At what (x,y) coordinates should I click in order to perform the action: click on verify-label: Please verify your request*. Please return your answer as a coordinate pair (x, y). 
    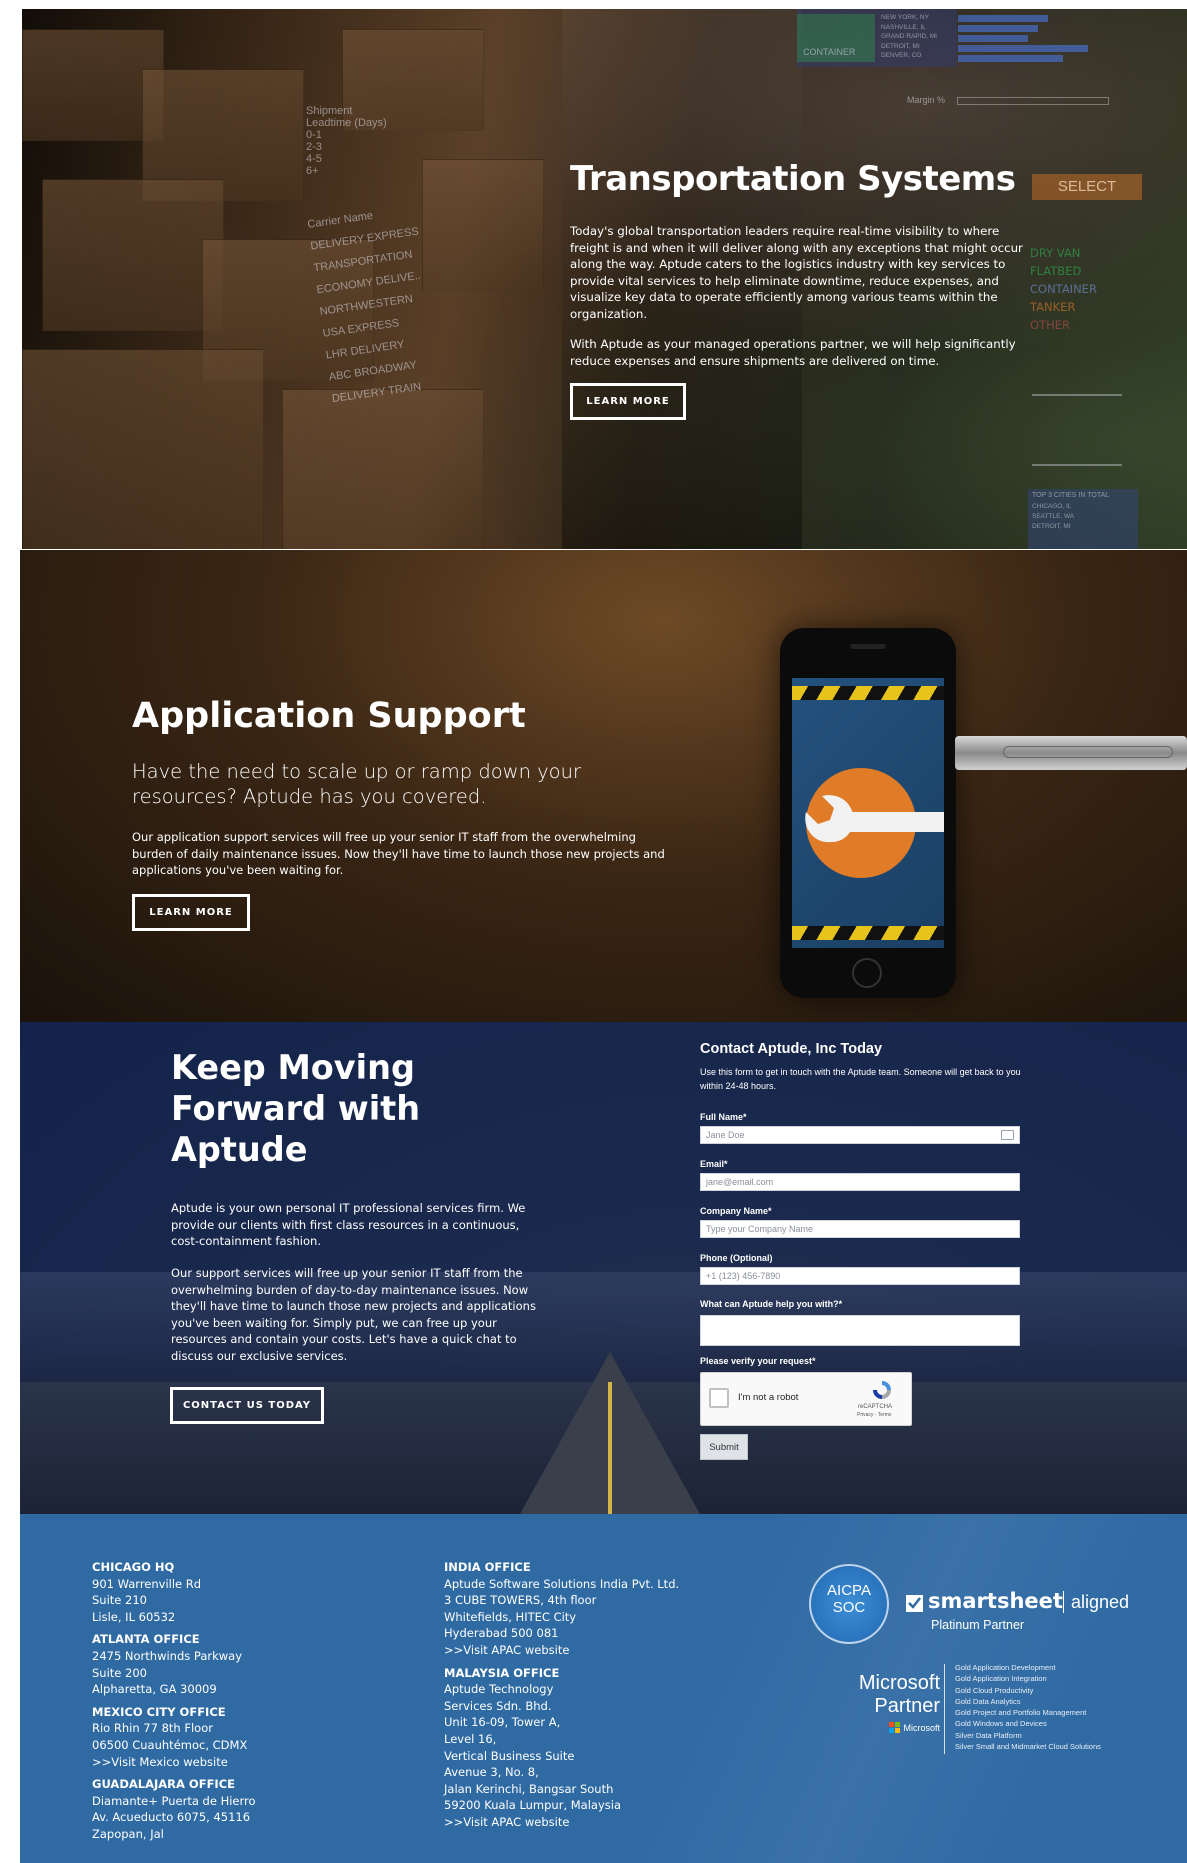
    Looking at the image, I should click on (758, 1361).